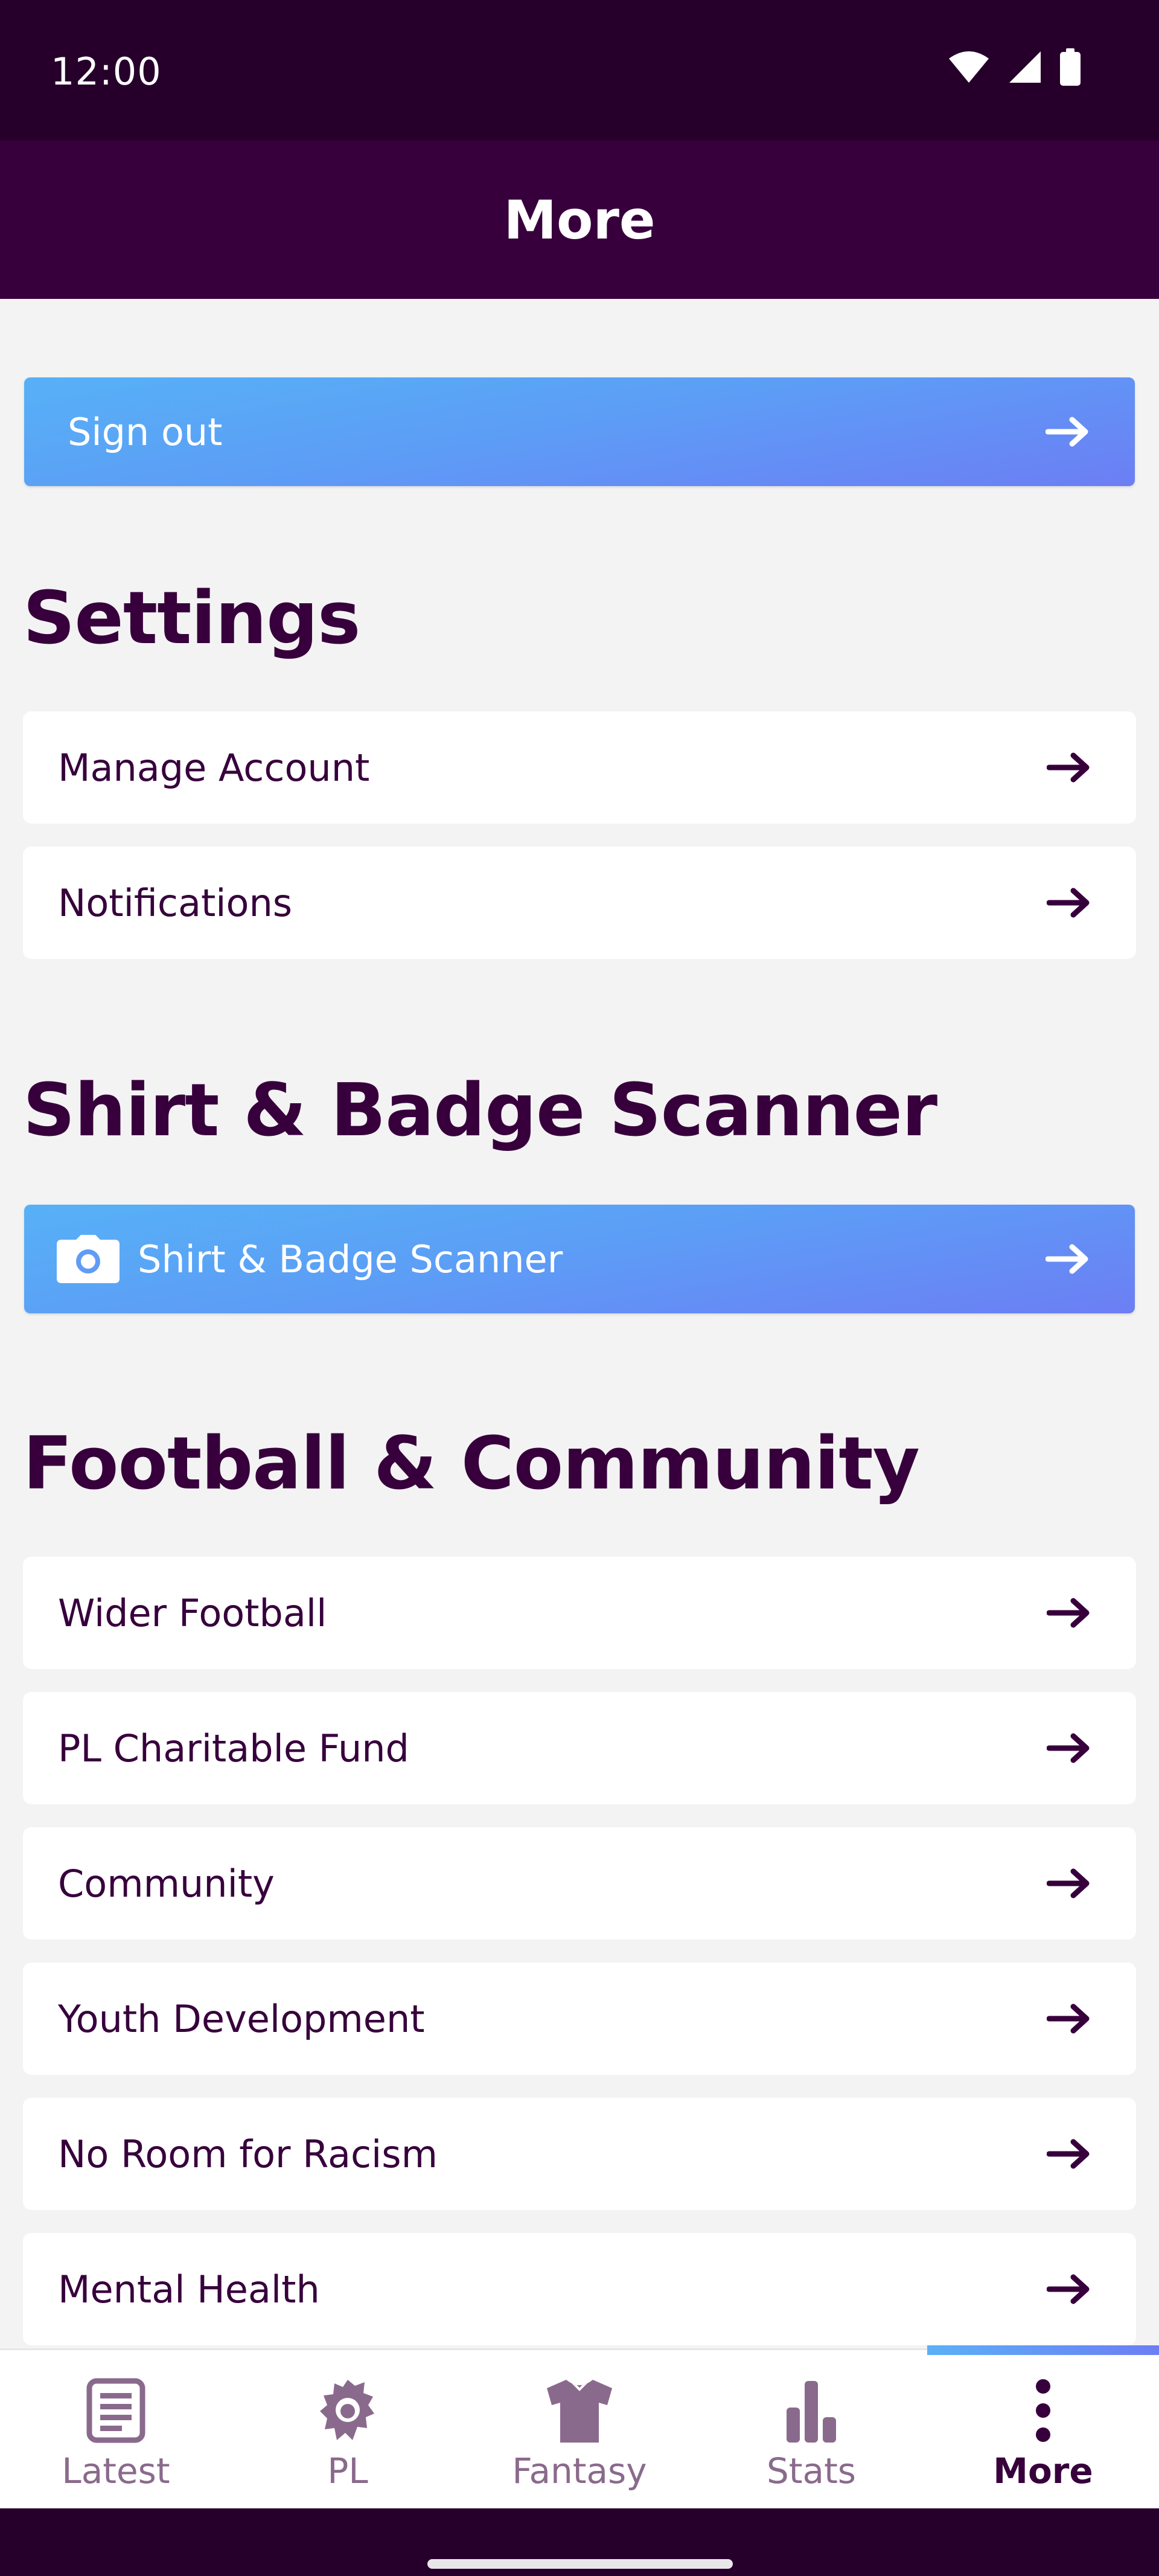  I want to click on item-label: No Room for Racism, so click(248, 2154).